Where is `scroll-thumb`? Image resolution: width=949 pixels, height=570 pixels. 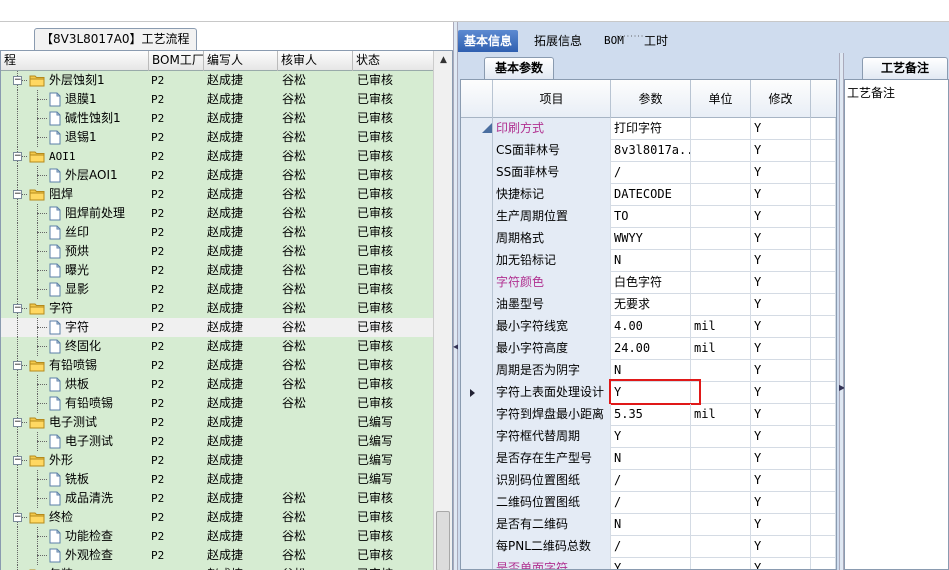
scroll-thumb is located at coordinates (443, 540).